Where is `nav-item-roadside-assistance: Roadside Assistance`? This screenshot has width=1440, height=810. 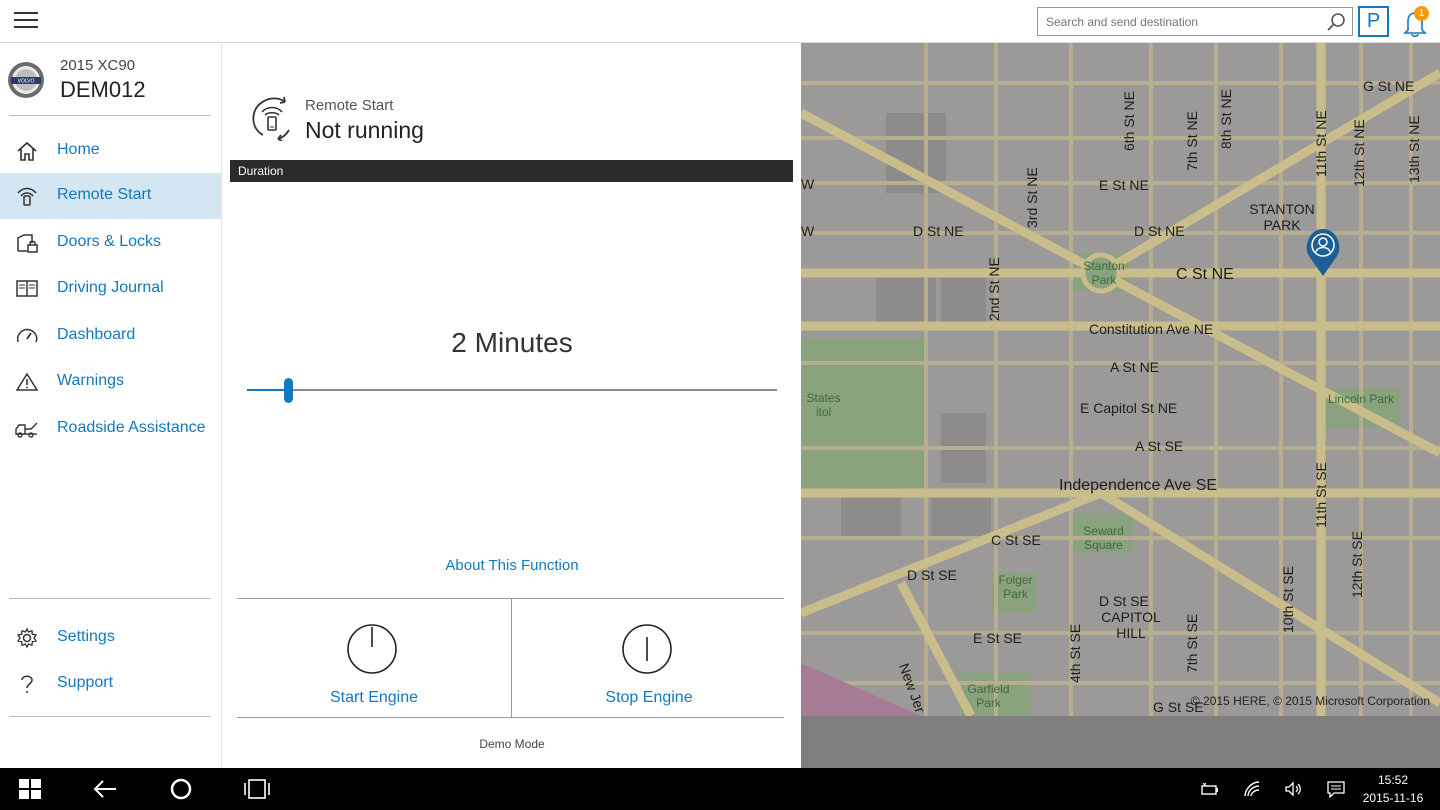
nav-item-roadside-assistance: Roadside Assistance is located at coordinates (110, 429).